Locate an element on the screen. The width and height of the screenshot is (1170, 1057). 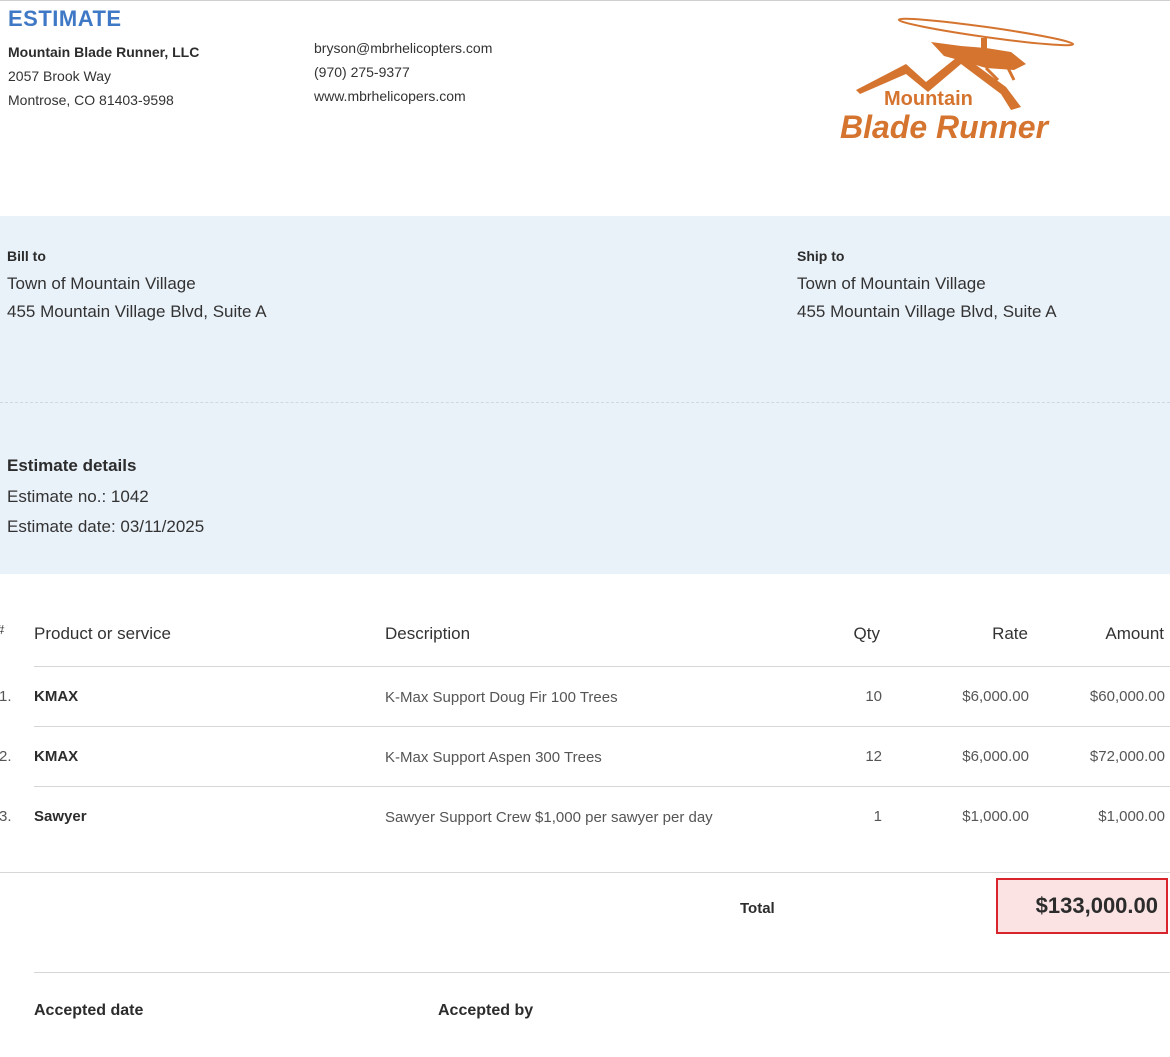
col-header-description: Description is located at coordinates (428, 633).